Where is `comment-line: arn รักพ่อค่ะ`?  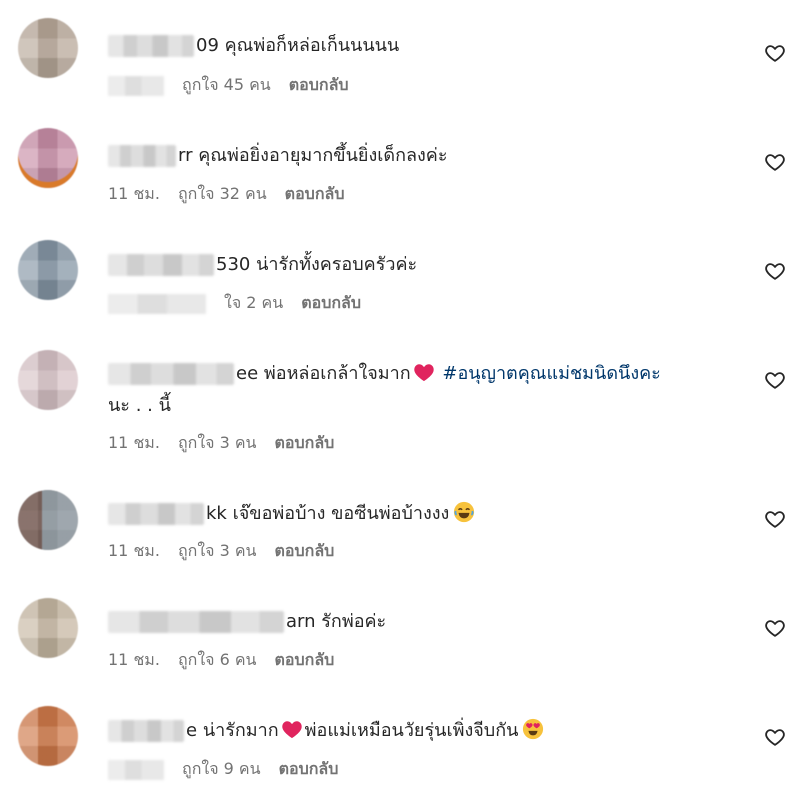 comment-line: arn รักพ่อค่ะ is located at coordinates (247, 622).